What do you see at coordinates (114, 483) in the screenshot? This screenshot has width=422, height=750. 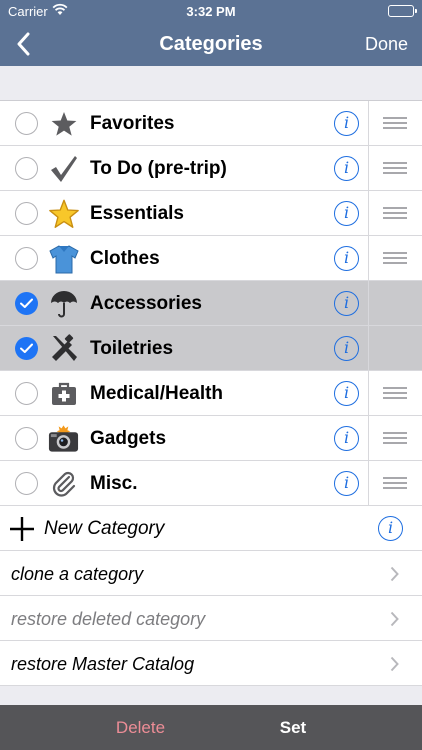 I see `category-label: Misc.` at bounding box center [114, 483].